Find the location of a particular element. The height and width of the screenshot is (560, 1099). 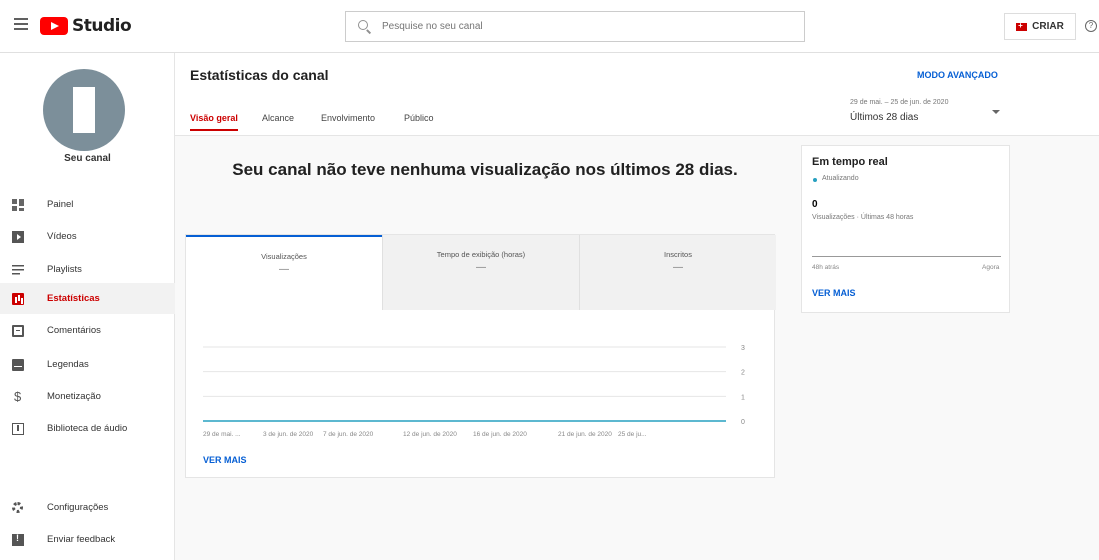

sidebar-item-label: Painel is located at coordinates (60, 204).